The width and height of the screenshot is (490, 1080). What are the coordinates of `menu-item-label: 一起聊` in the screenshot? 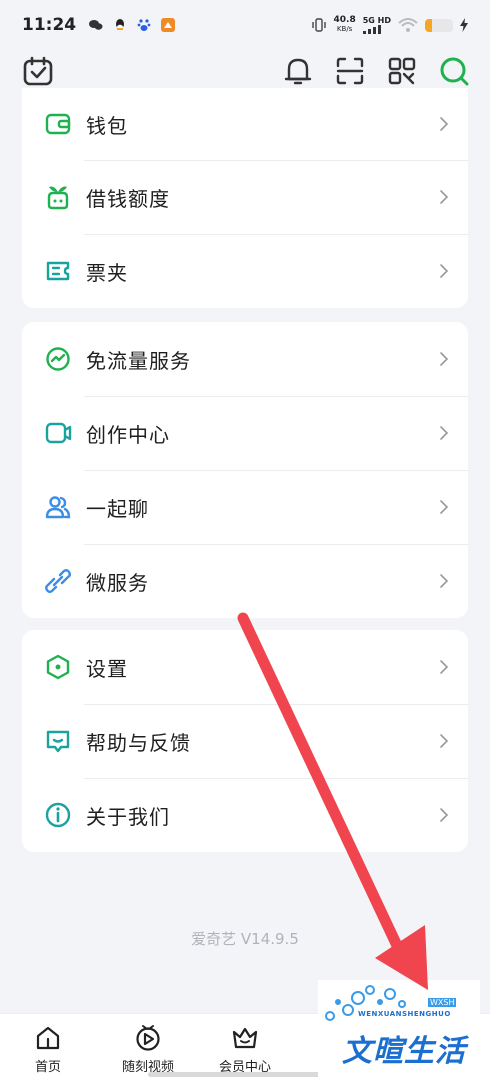 It's located at (117, 508).